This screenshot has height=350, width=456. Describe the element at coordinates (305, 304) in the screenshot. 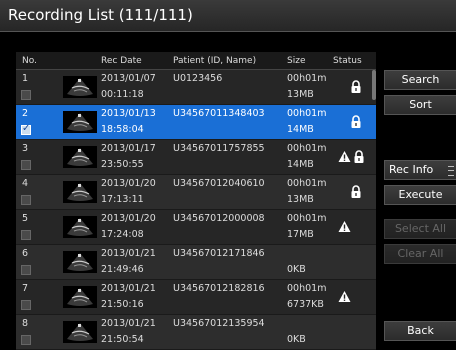

I see `file-size: 6737KB` at that location.